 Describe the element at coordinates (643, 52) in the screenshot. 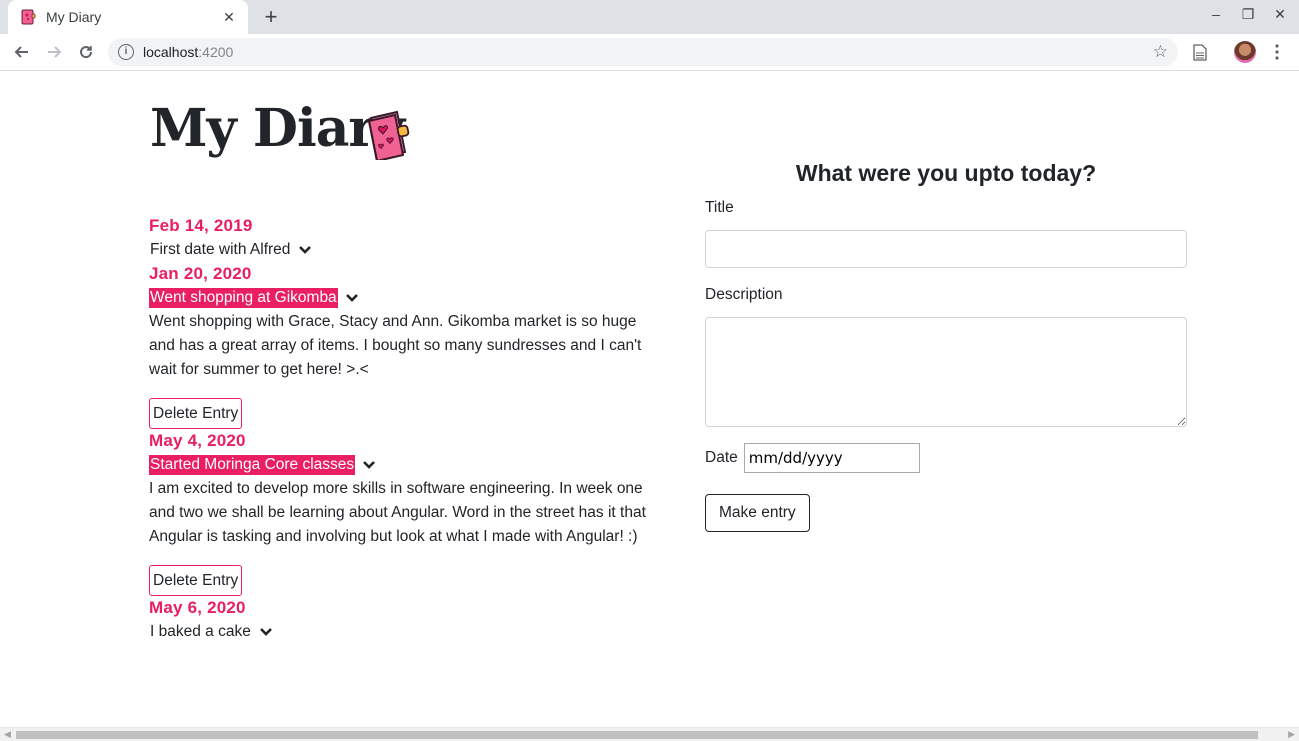

I see `address-bar: i localhost :4200 ☆` at that location.